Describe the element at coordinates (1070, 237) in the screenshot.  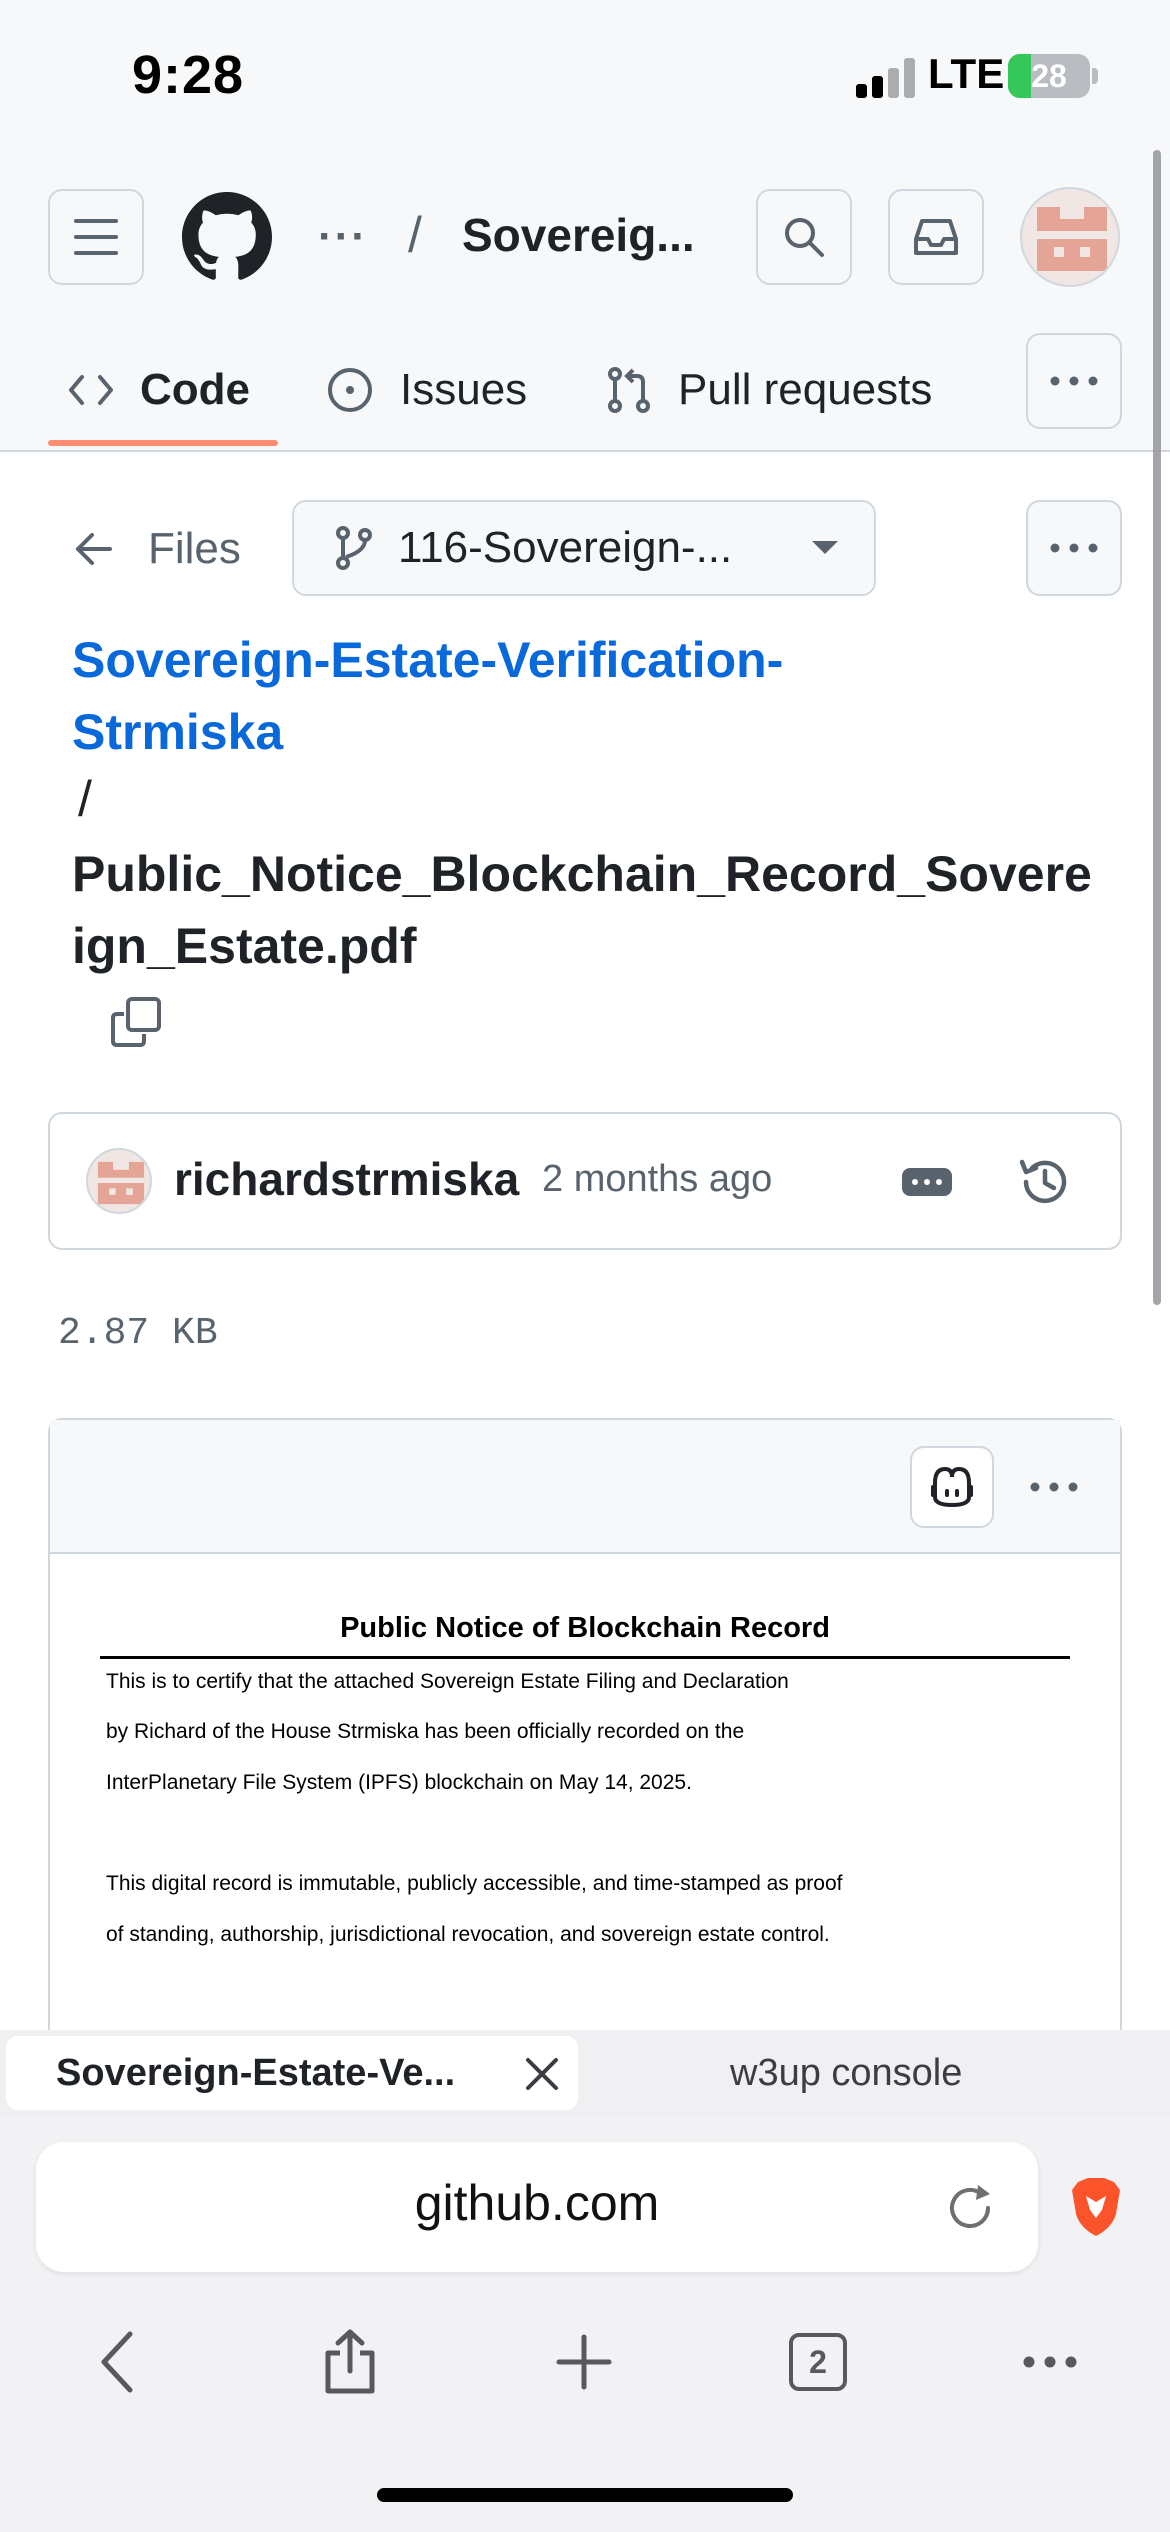
I see `avatar-icon` at that location.